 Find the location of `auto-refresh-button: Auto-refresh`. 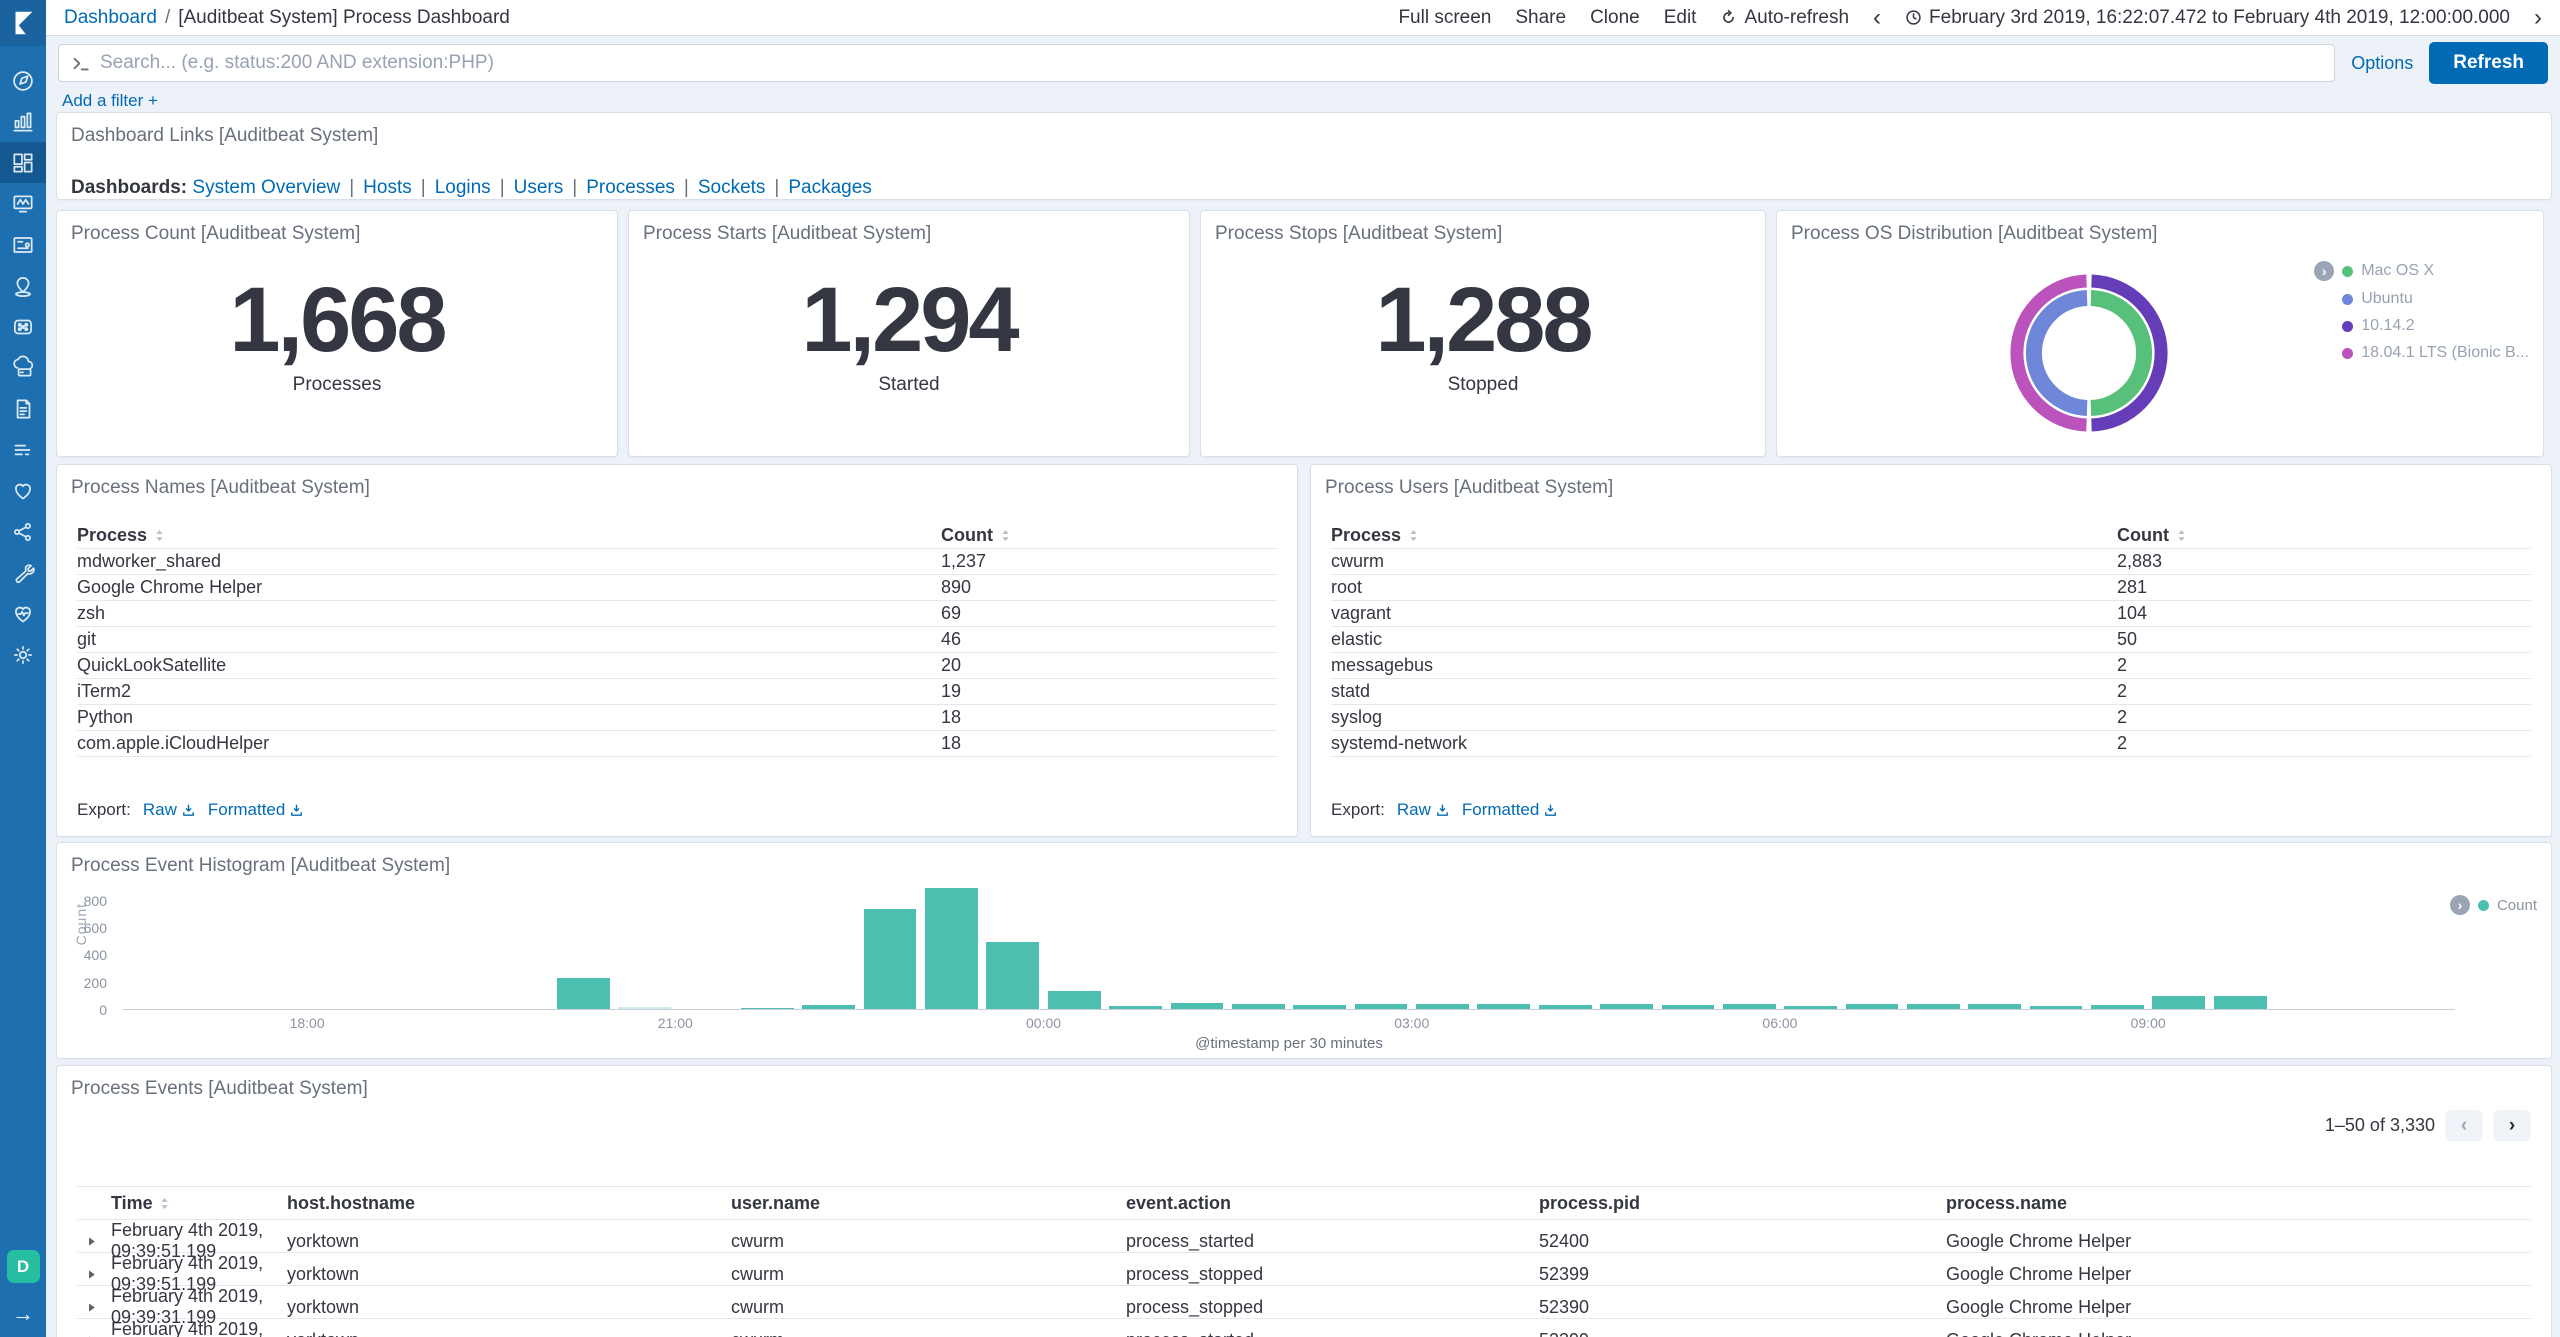

auto-refresh-button: Auto-refresh is located at coordinates (1784, 18).